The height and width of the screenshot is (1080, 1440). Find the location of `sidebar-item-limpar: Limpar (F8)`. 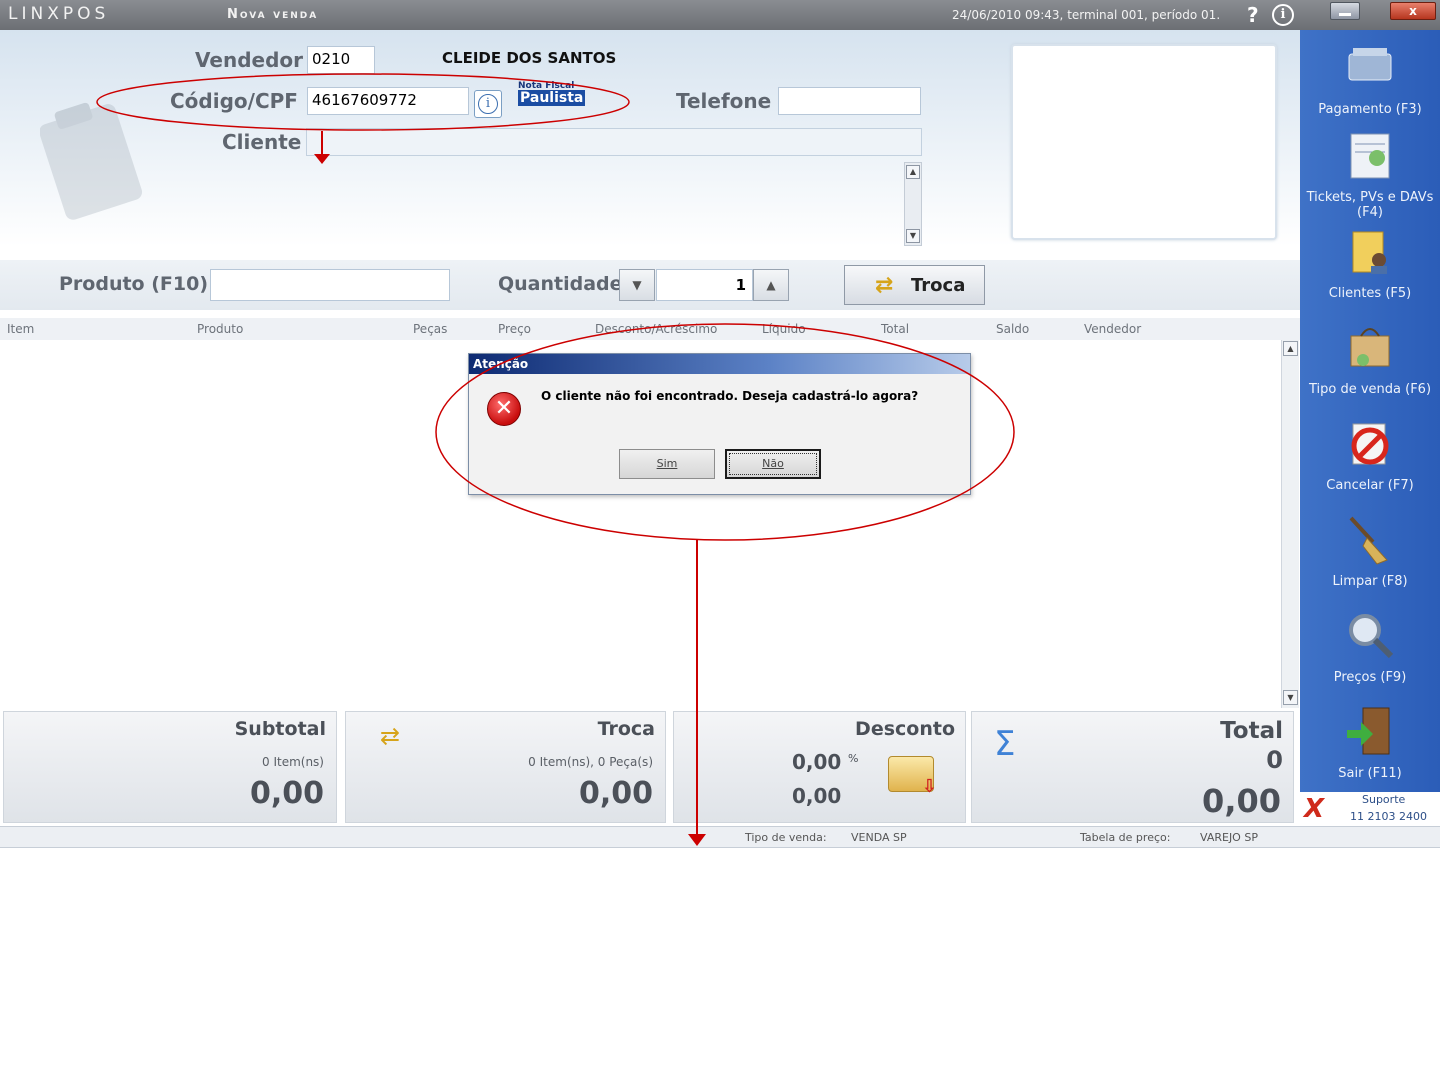

sidebar-item-limpar: Limpar (F8) is located at coordinates (1370, 550).